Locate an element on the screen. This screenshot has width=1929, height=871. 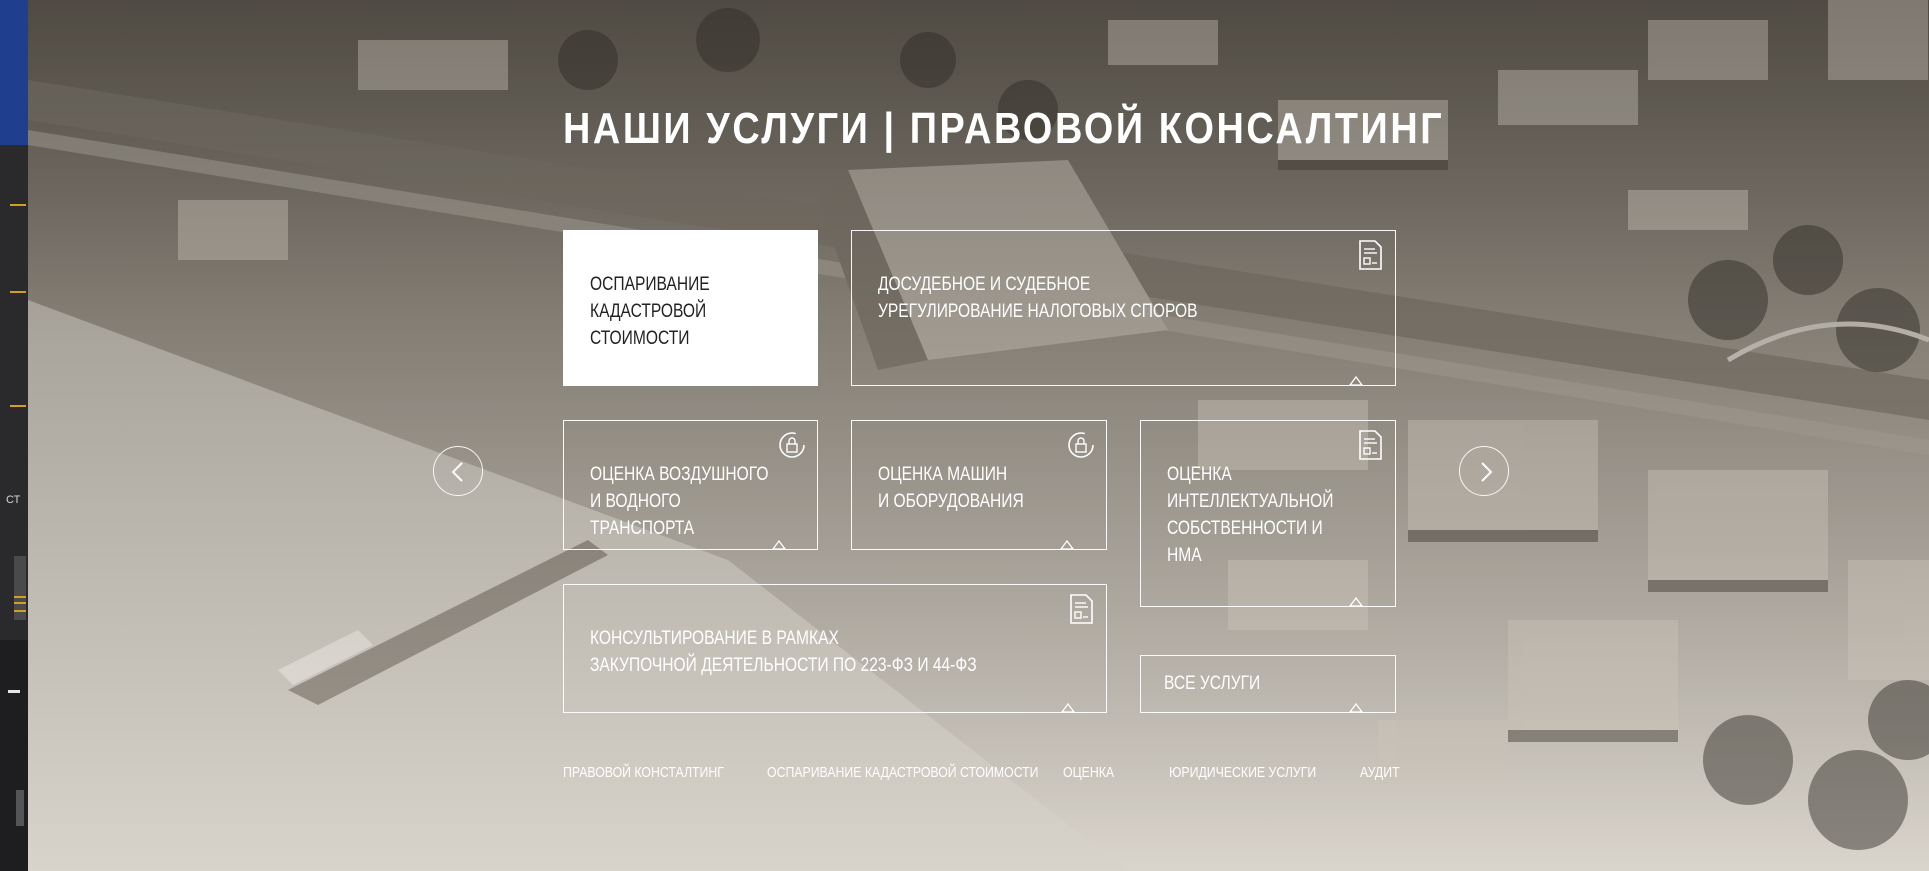
left-rail: СТ is located at coordinates (14, 435).